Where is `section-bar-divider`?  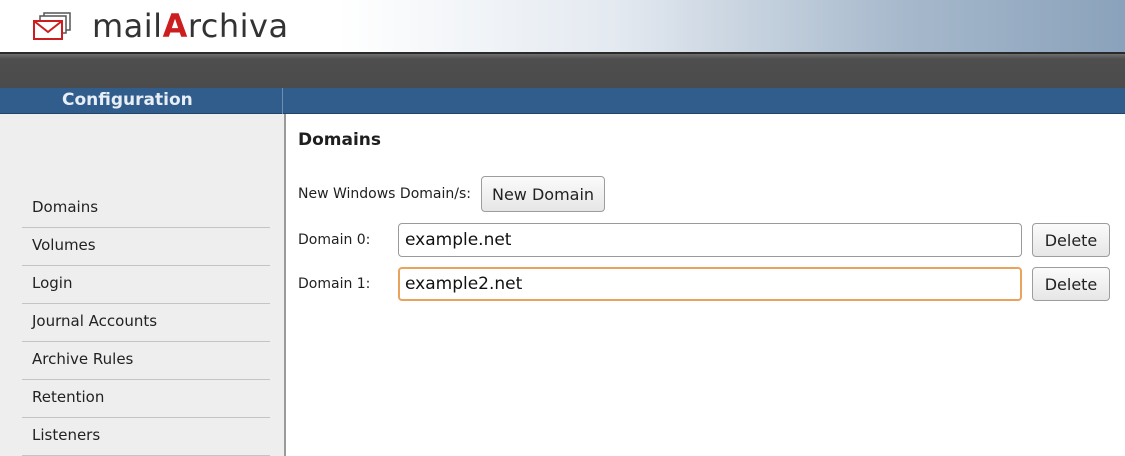 section-bar-divider is located at coordinates (282, 101).